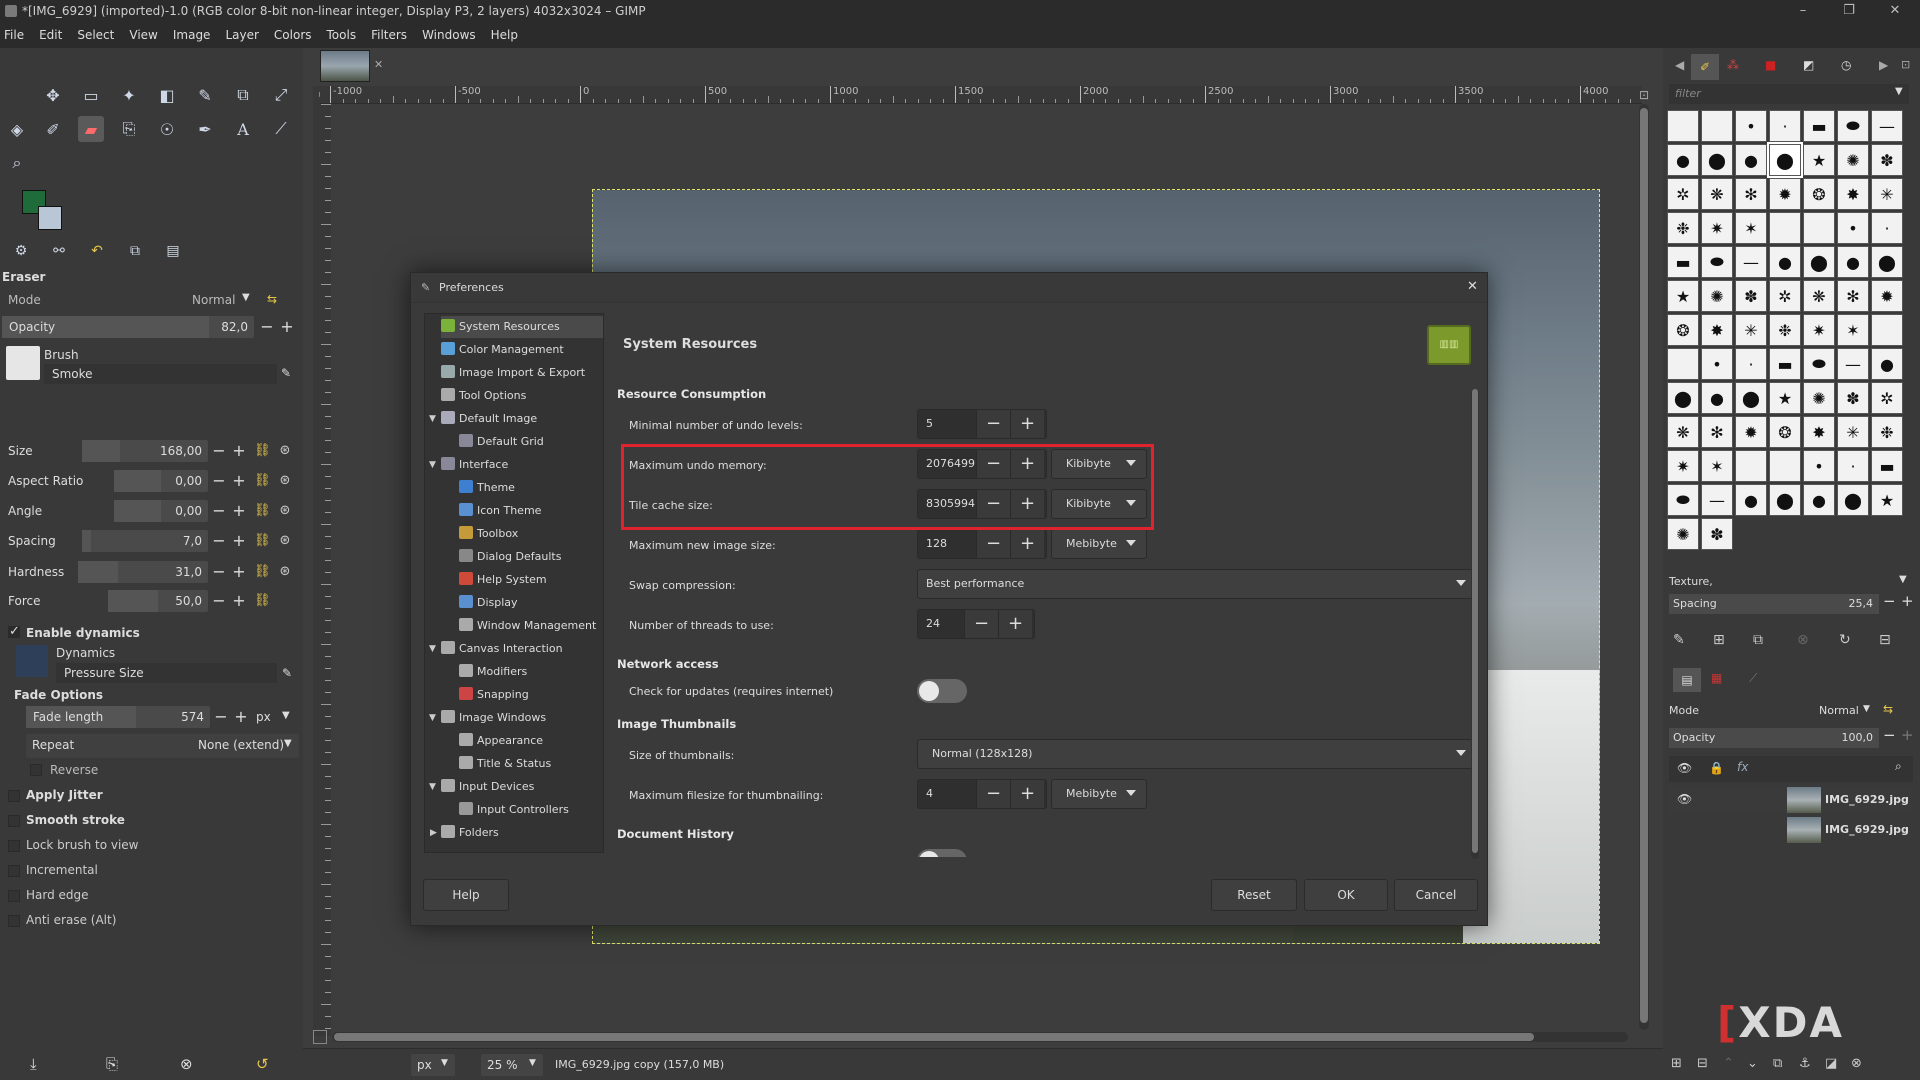 The image size is (1920, 1080). I want to click on brush-thumbnail: ✲, so click(1683, 194).